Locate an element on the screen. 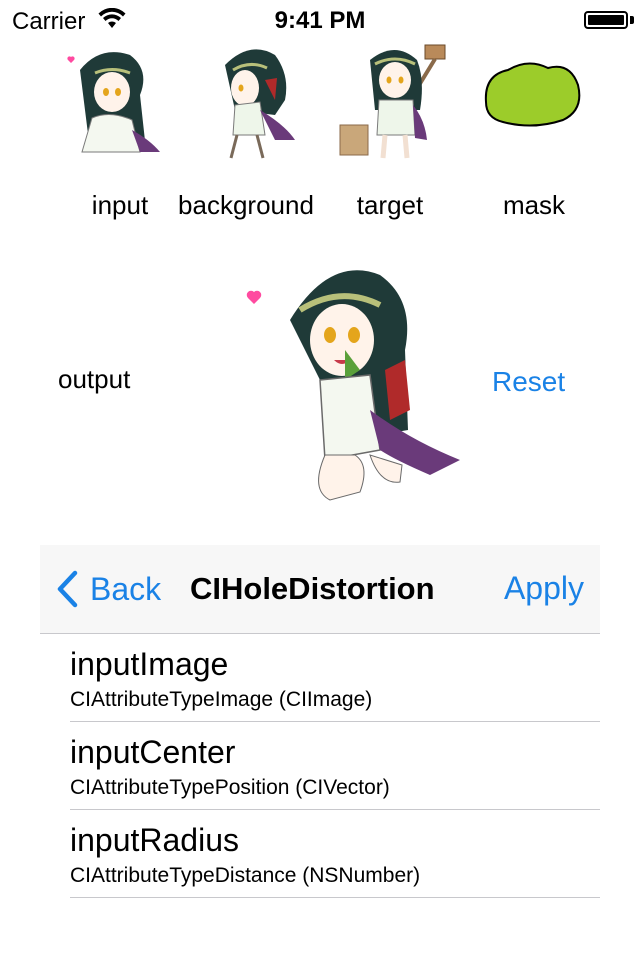 This screenshot has height=960, width=640. output-label: output is located at coordinates (94, 379).